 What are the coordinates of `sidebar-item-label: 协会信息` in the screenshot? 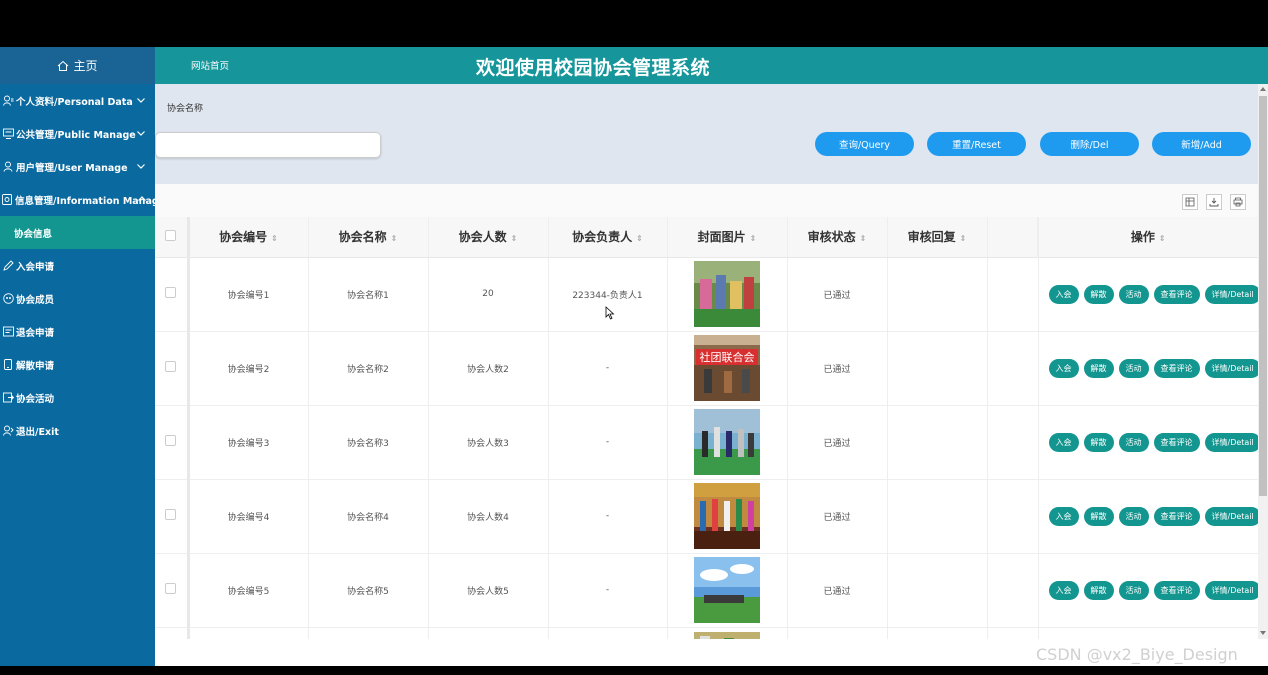 It's located at (33, 234).